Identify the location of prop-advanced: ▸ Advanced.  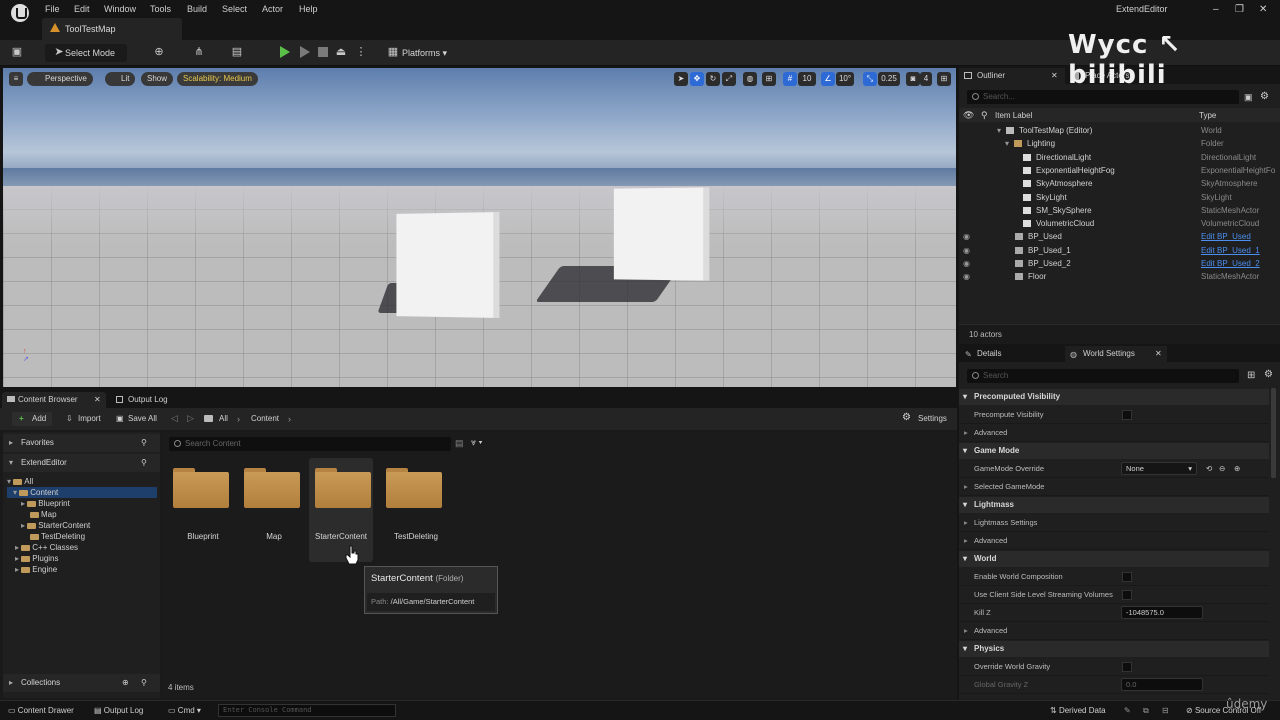
(1114, 433).